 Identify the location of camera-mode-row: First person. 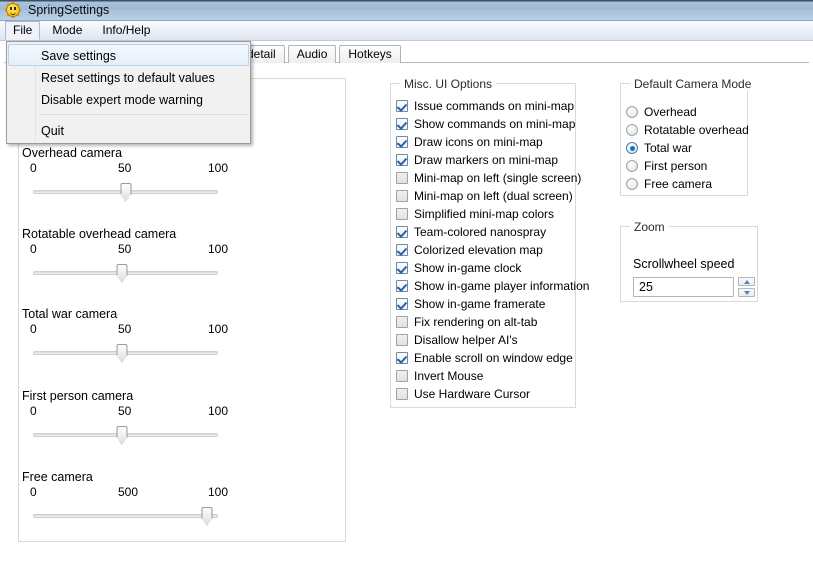
(687, 166).